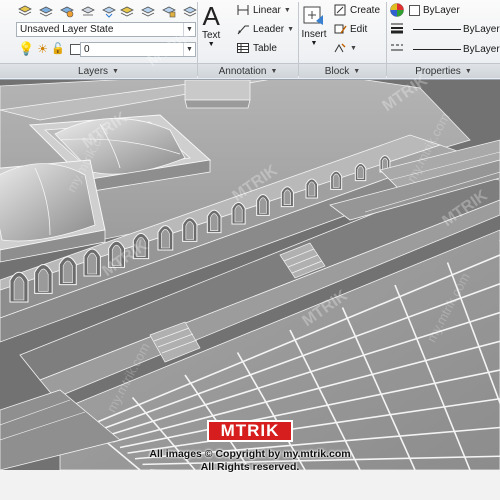 This screenshot has height=500, width=500. I want to click on layer-walk-button, so click(148, 11).